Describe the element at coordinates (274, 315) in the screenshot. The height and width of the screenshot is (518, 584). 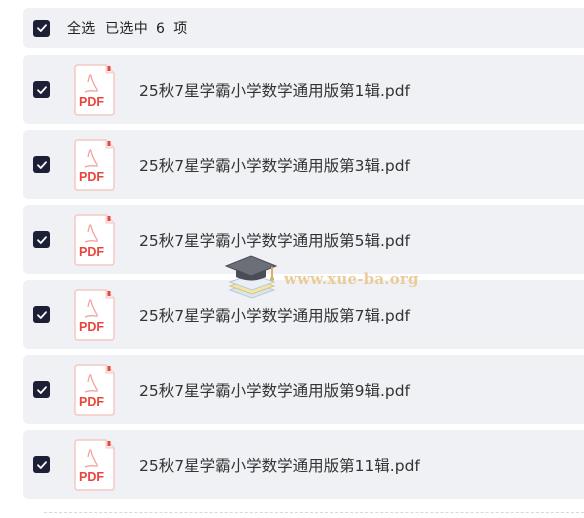
I see `file-name: 25秋7星学霸小学数学通用版第7辑.pdf` at that location.